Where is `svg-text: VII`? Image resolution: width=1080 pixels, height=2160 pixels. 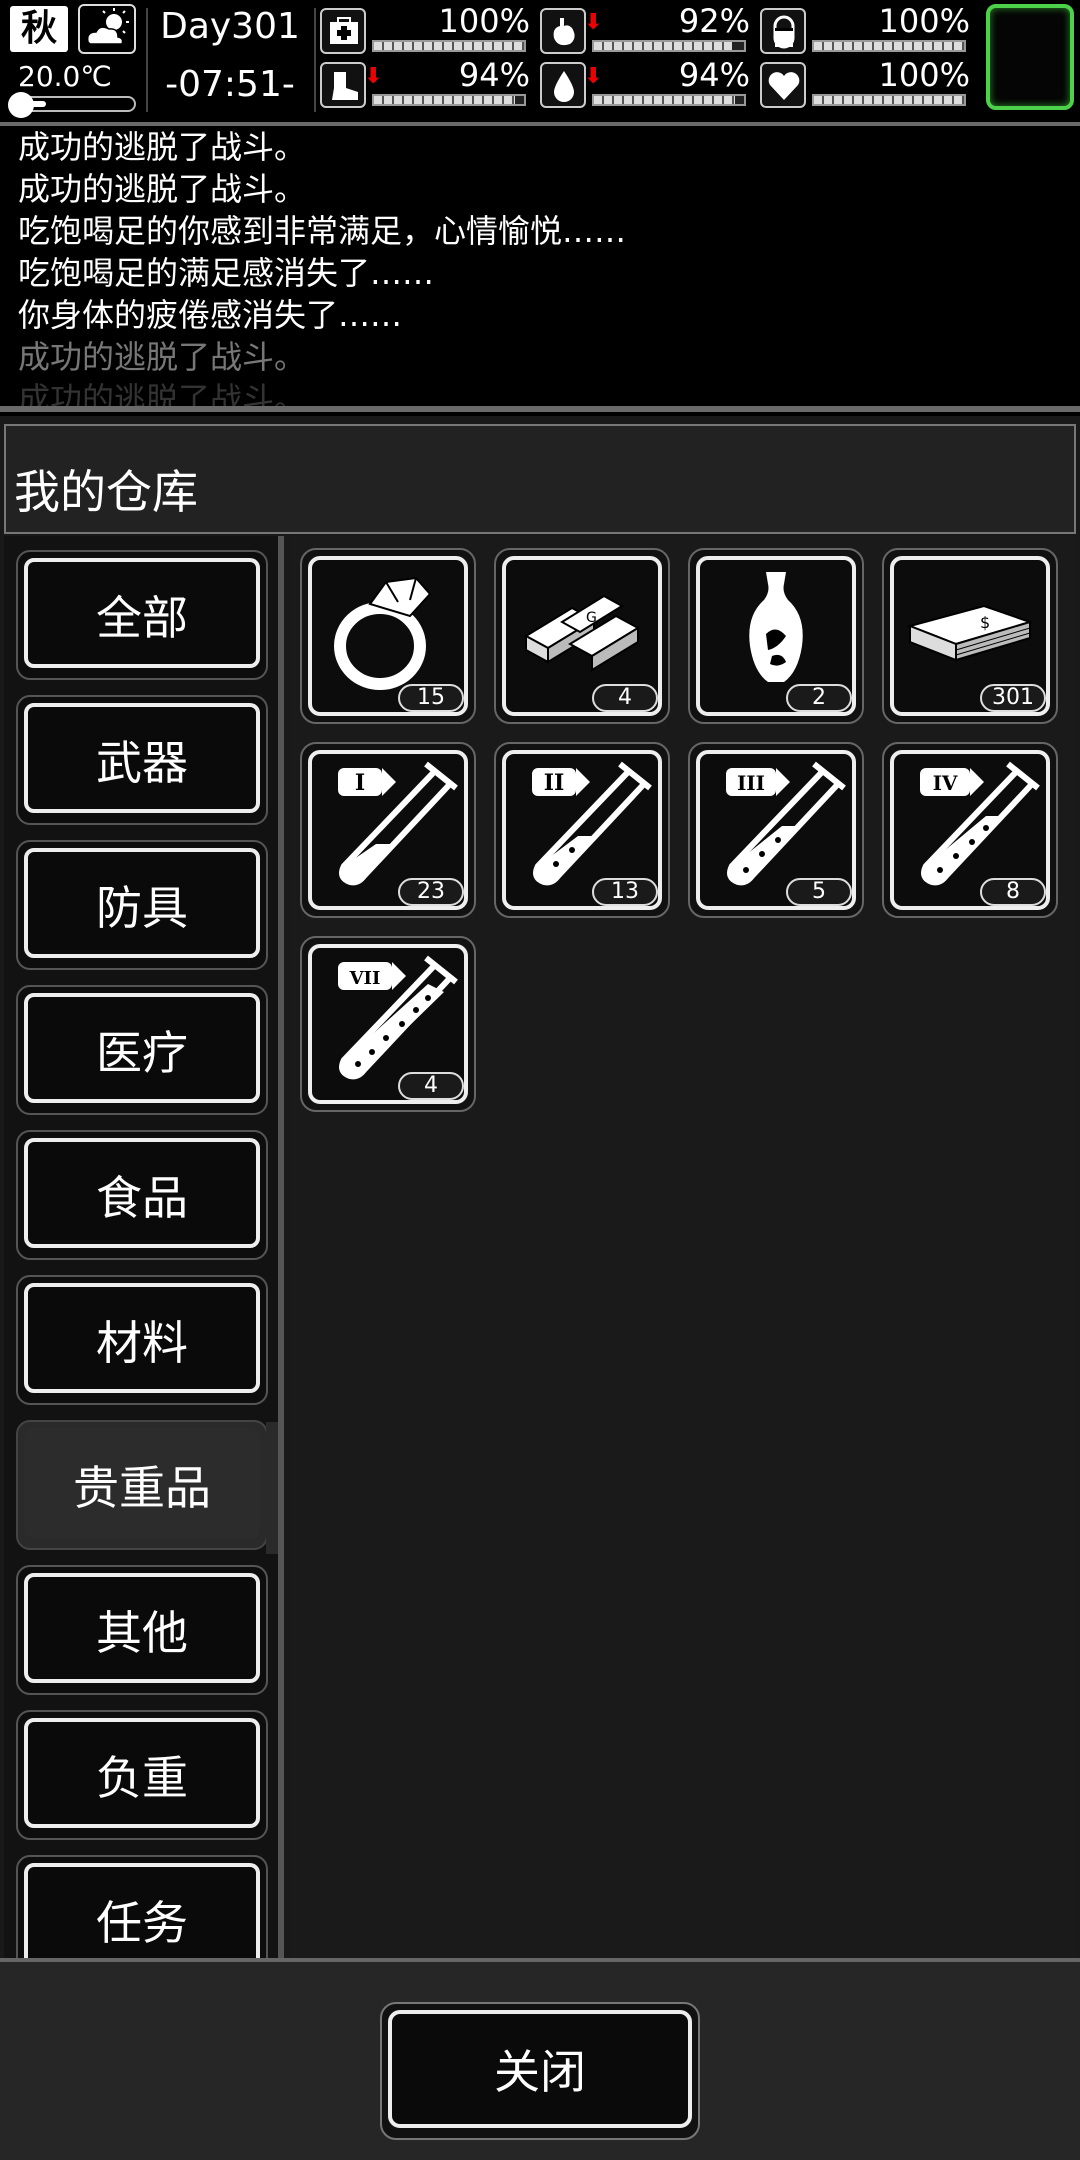
svg-text: VII is located at coordinates (365, 978).